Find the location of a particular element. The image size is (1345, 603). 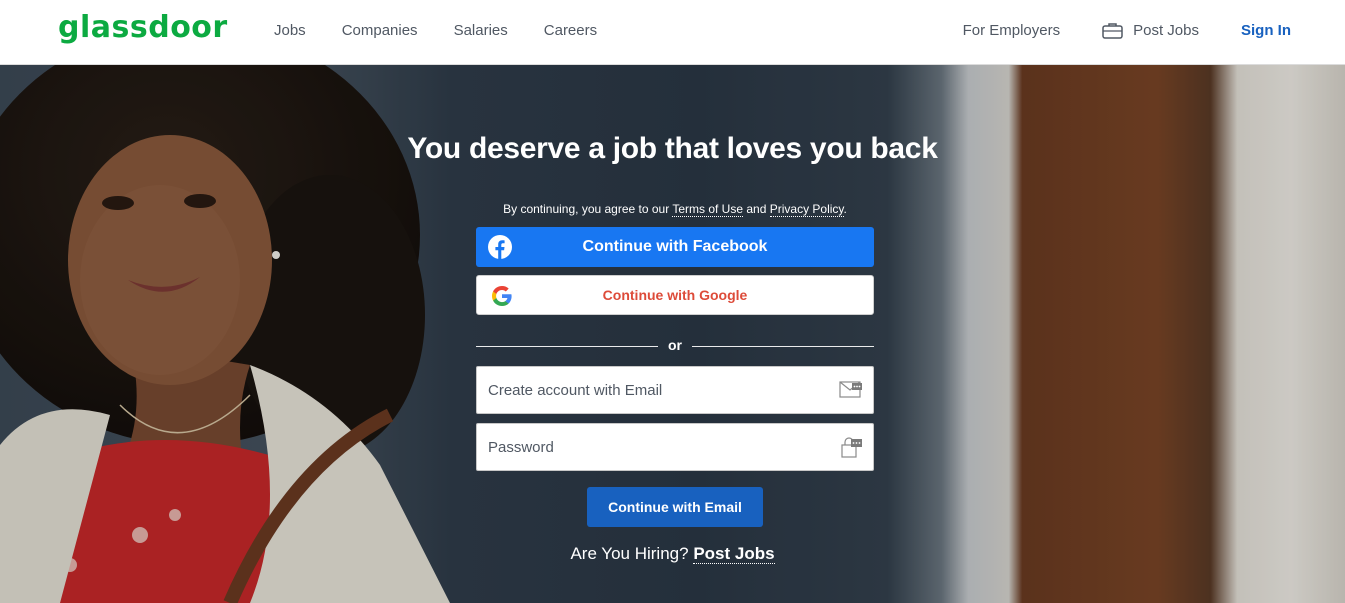

hiring-prompt: Are You Hiring? Post Jobs is located at coordinates (672, 554).